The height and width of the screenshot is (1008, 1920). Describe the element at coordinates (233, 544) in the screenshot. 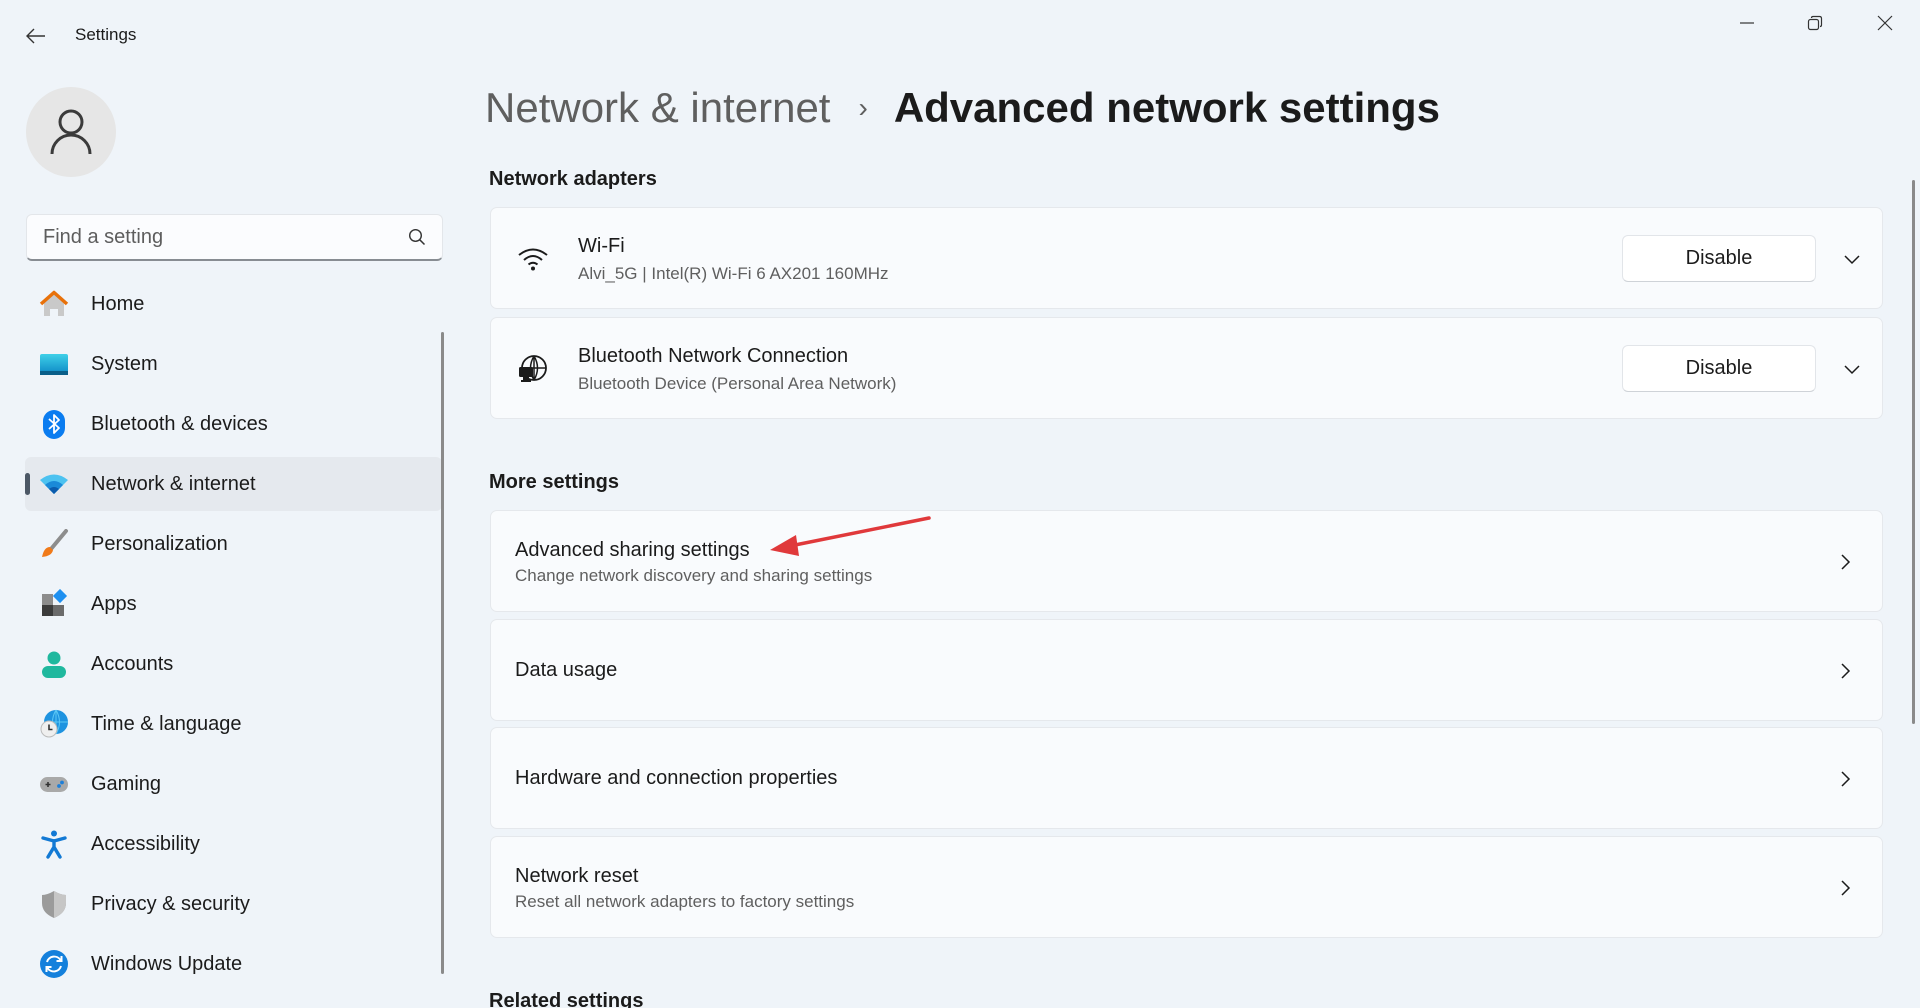

I see `sidebar-item-personalization: Personalization` at that location.